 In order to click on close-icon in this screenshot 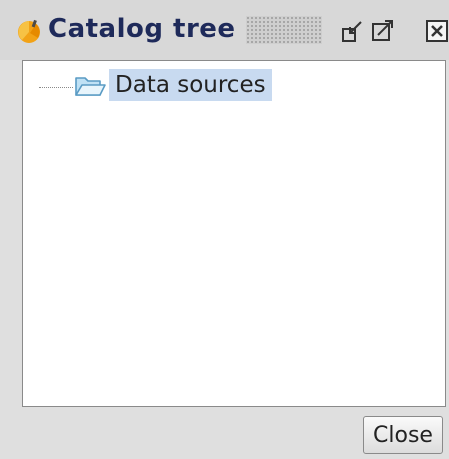, I will do `click(436, 31)`.